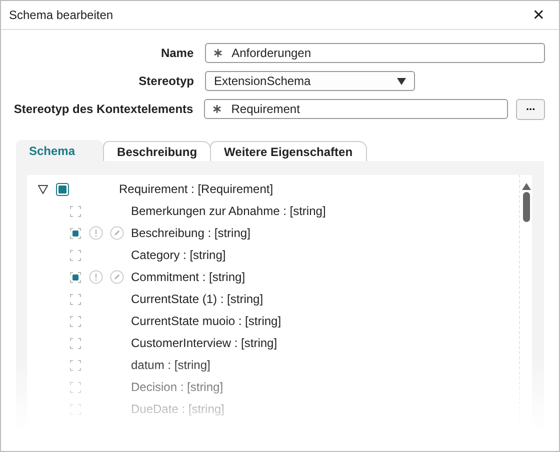 This screenshot has width=560, height=452. Describe the element at coordinates (166, 81) in the screenshot. I see `field-label: Stereotyp` at that location.